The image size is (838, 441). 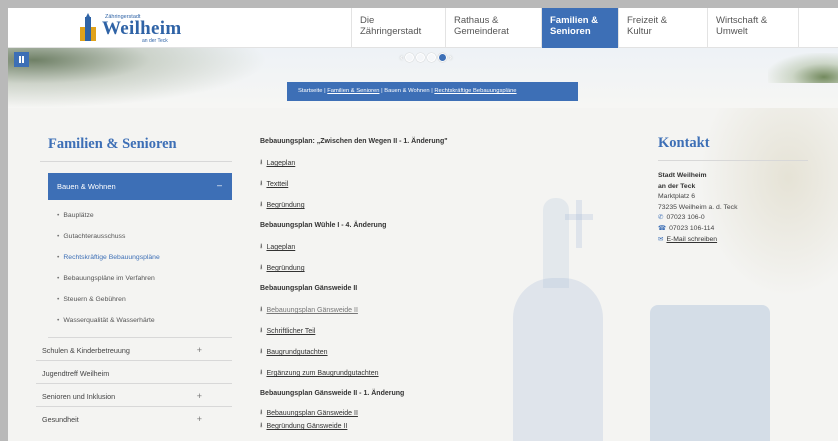 What do you see at coordinates (219, 185) in the screenshot?
I see `collapse-icon: –` at bounding box center [219, 185].